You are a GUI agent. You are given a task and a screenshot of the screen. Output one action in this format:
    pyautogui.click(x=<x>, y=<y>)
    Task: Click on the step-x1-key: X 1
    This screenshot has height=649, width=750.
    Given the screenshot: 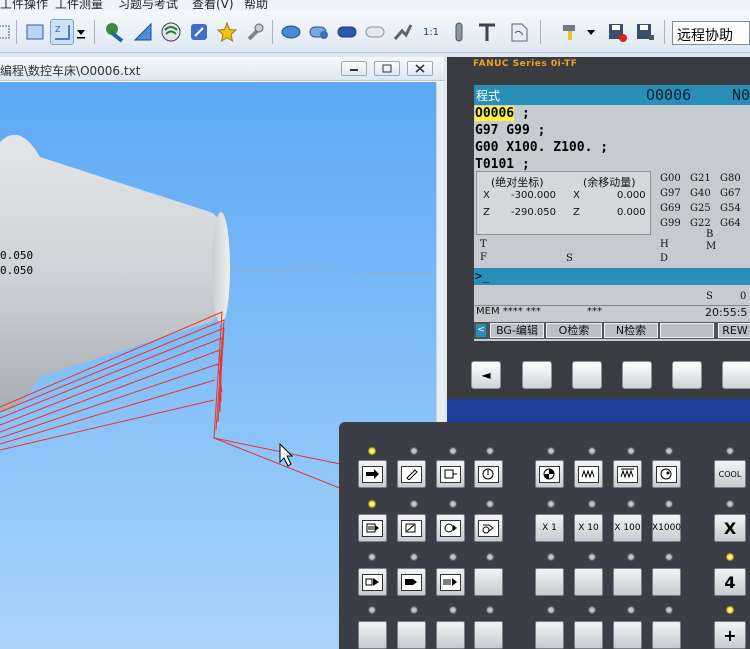 What is the action you would take?
    pyautogui.click(x=549, y=528)
    